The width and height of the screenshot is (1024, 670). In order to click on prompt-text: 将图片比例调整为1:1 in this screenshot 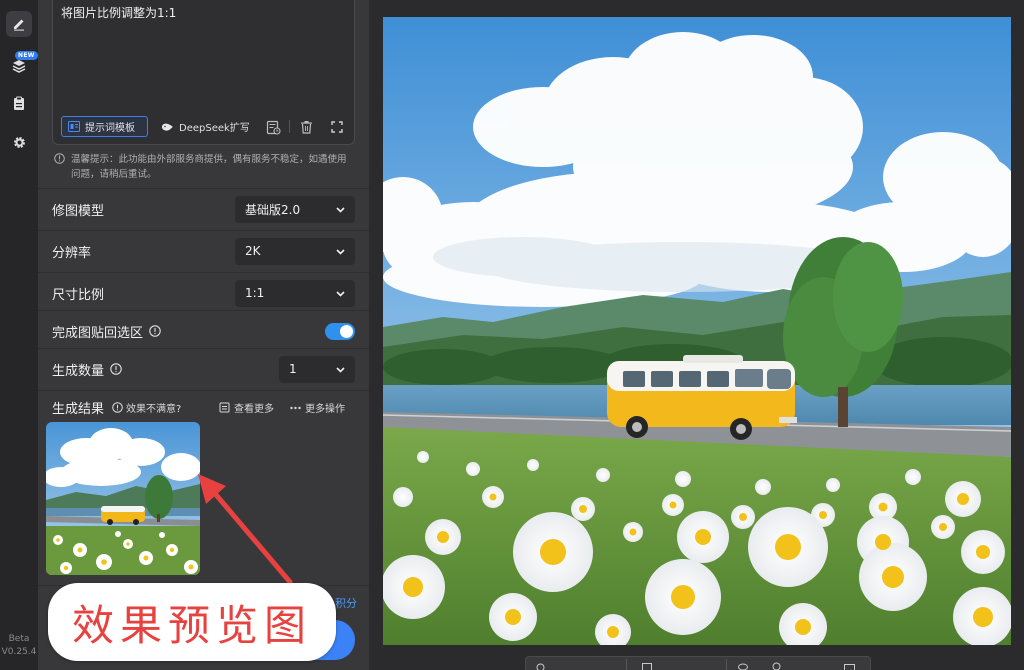, I will do `click(119, 13)`.